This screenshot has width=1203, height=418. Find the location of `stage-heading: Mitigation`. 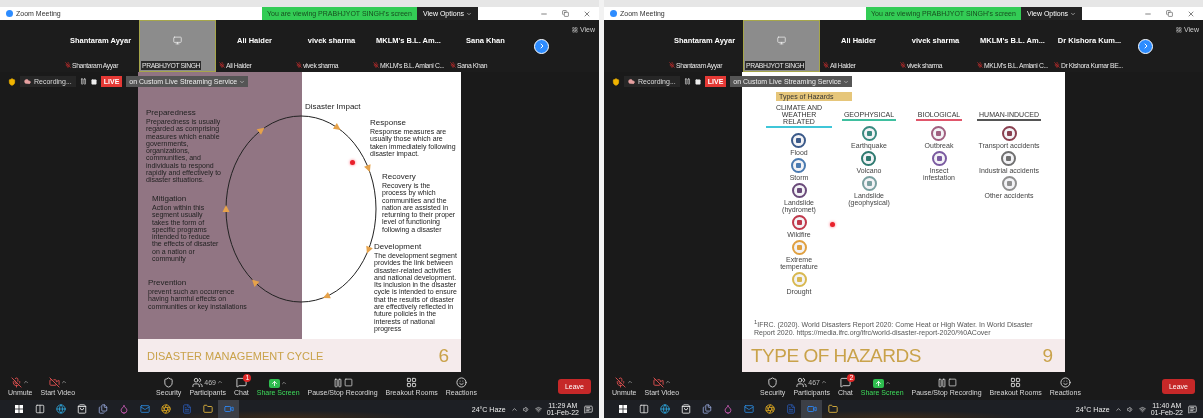

stage-heading: Mitigation is located at coordinates (170, 198).